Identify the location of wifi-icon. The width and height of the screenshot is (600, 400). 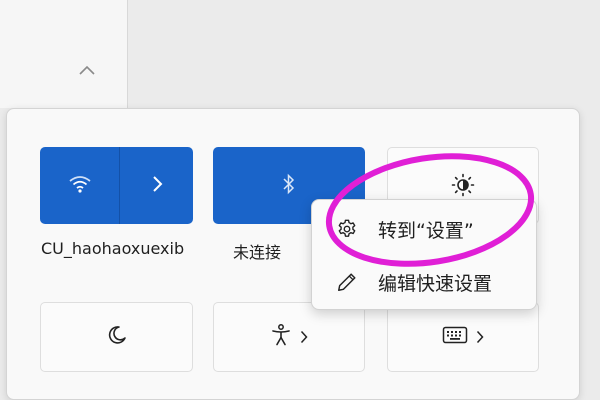
(80, 186).